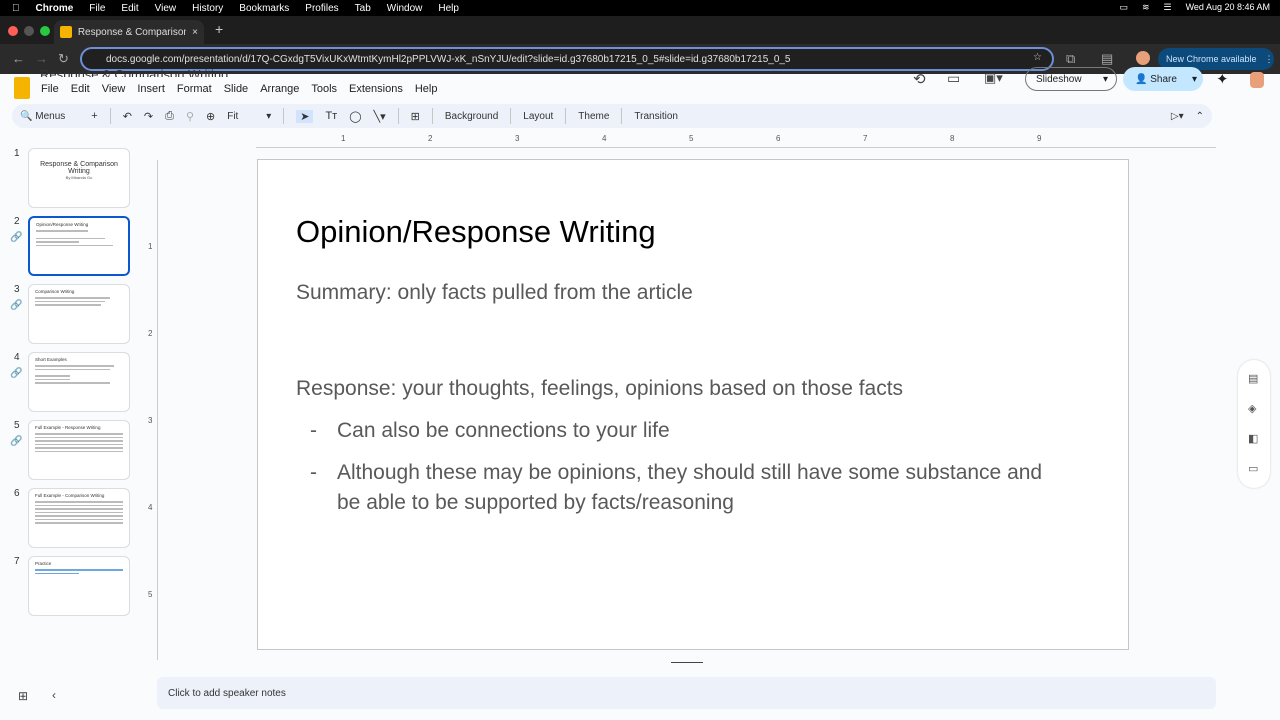 This screenshot has width=1280, height=720. Describe the element at coordinates (376, 89) in the screenshot. I see `menu-extensions: Extensions` at that location.